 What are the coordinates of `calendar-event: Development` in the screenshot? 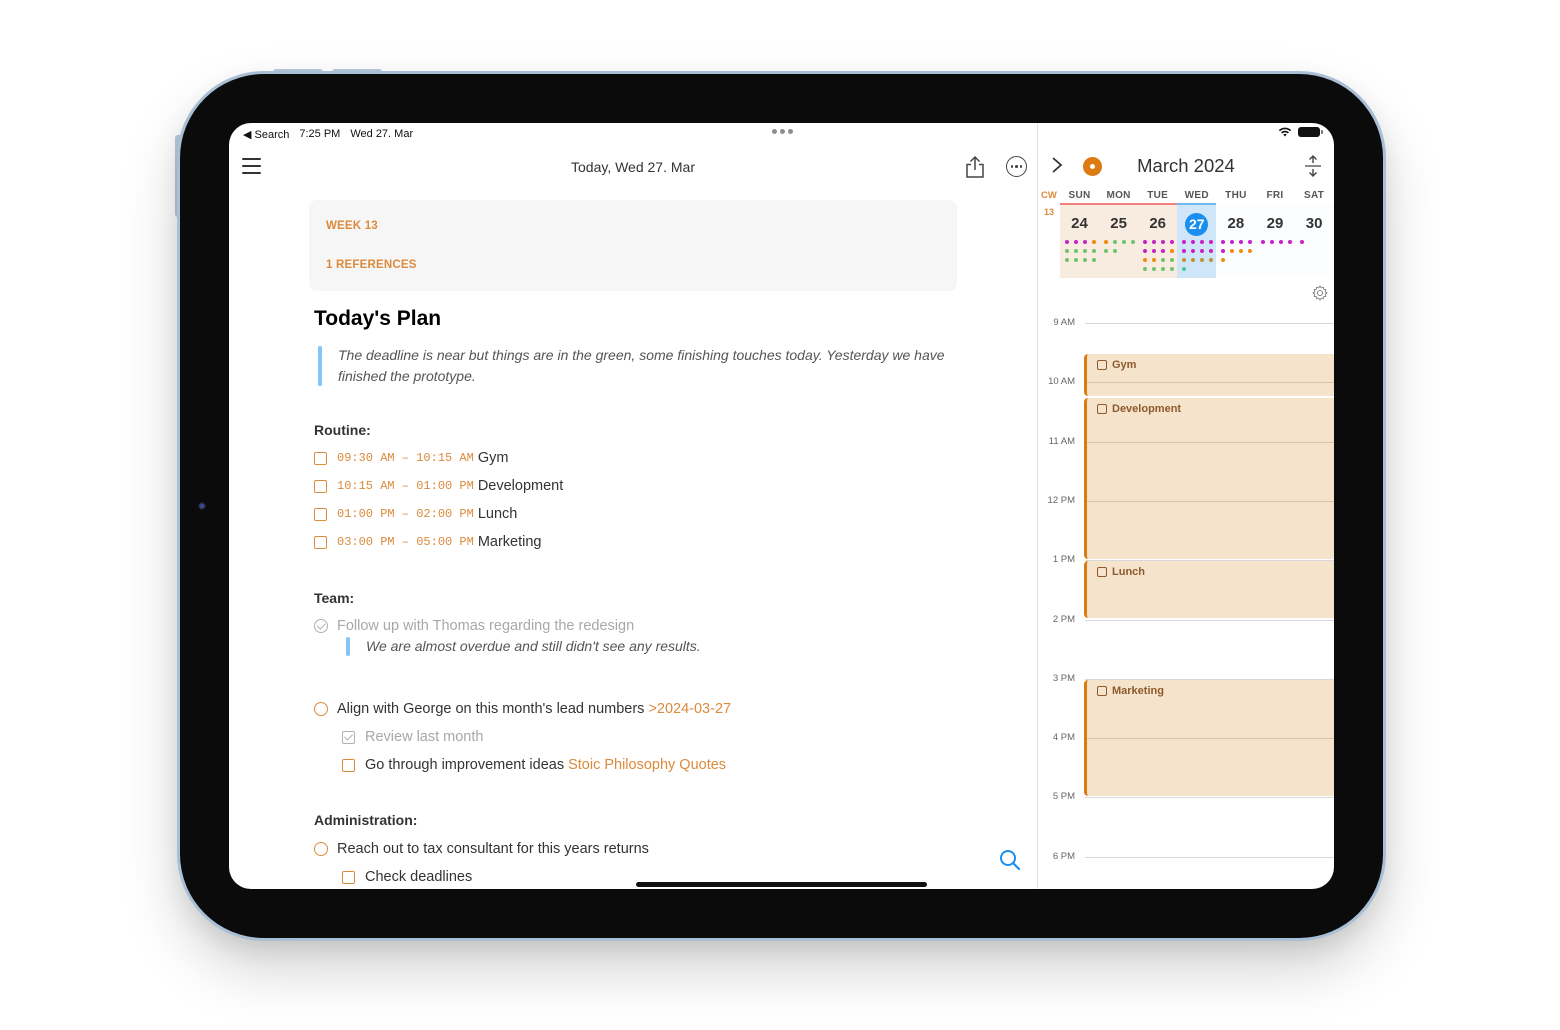 It's located at (1209, 479).